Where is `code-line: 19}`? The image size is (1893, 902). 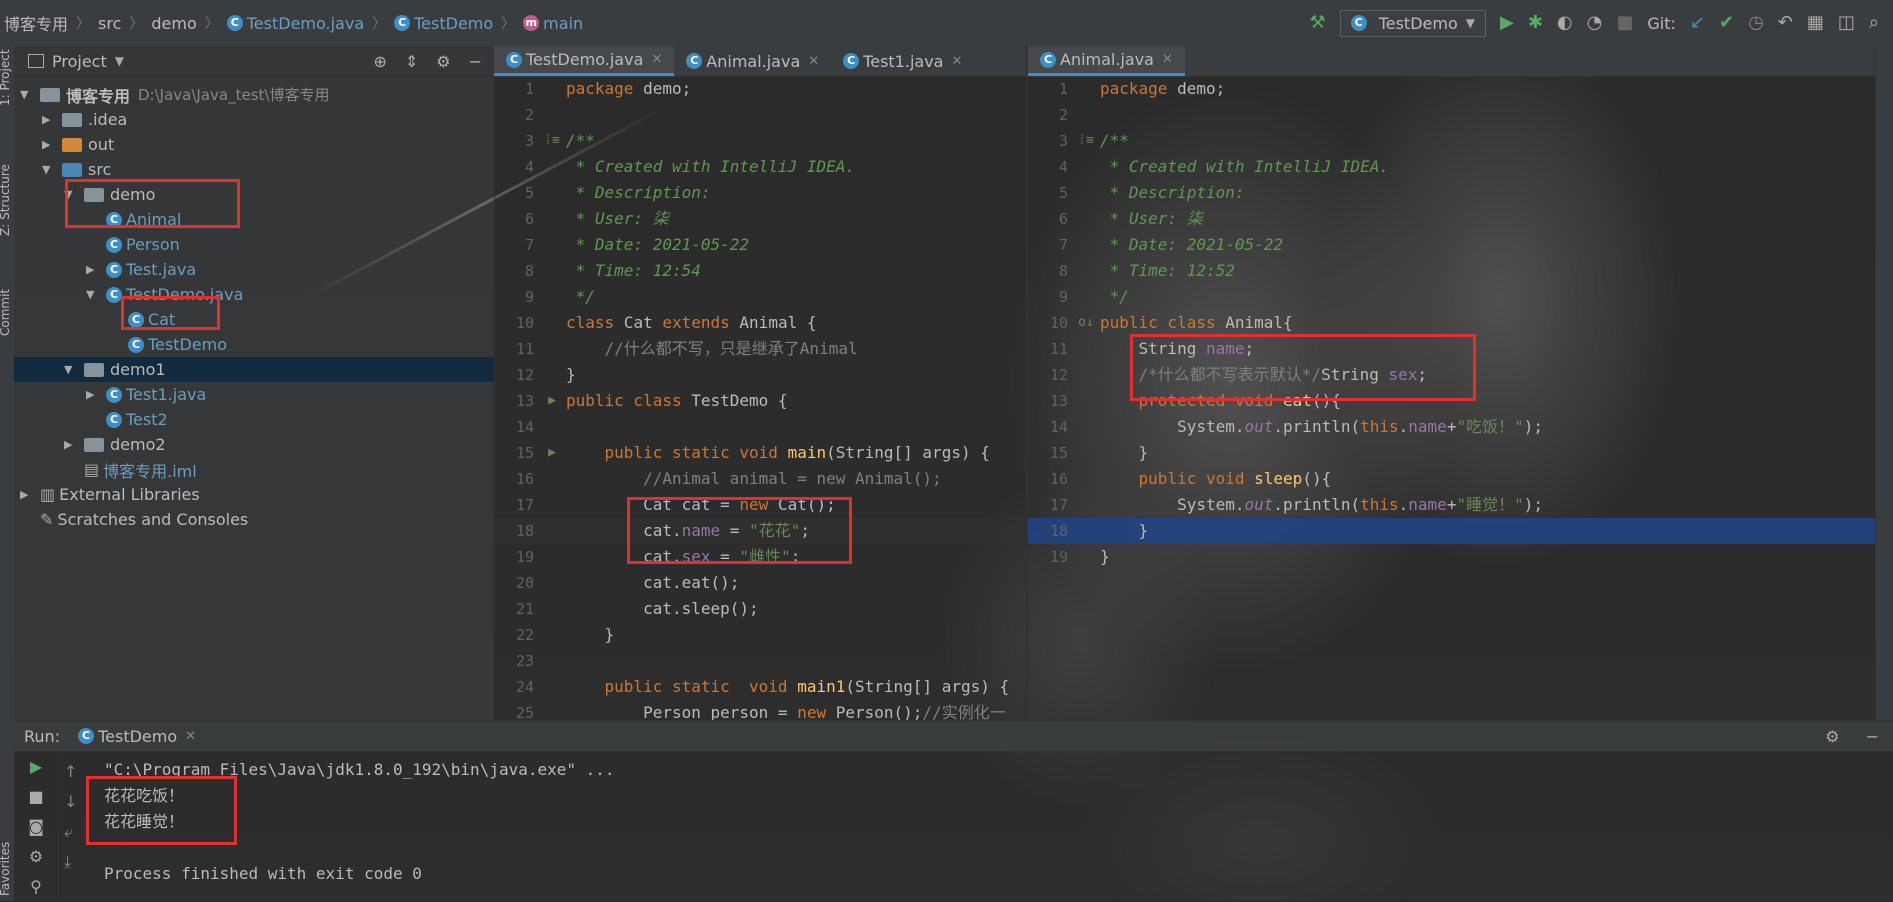 code-line: 19} is located at coordinates (1451, 557).